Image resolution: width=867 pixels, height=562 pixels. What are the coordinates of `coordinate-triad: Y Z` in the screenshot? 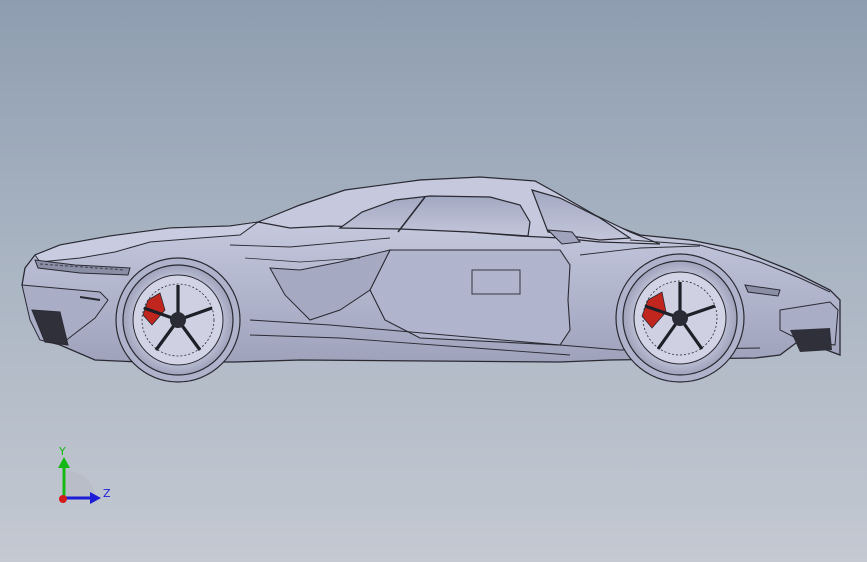 It's located at (84, 474).